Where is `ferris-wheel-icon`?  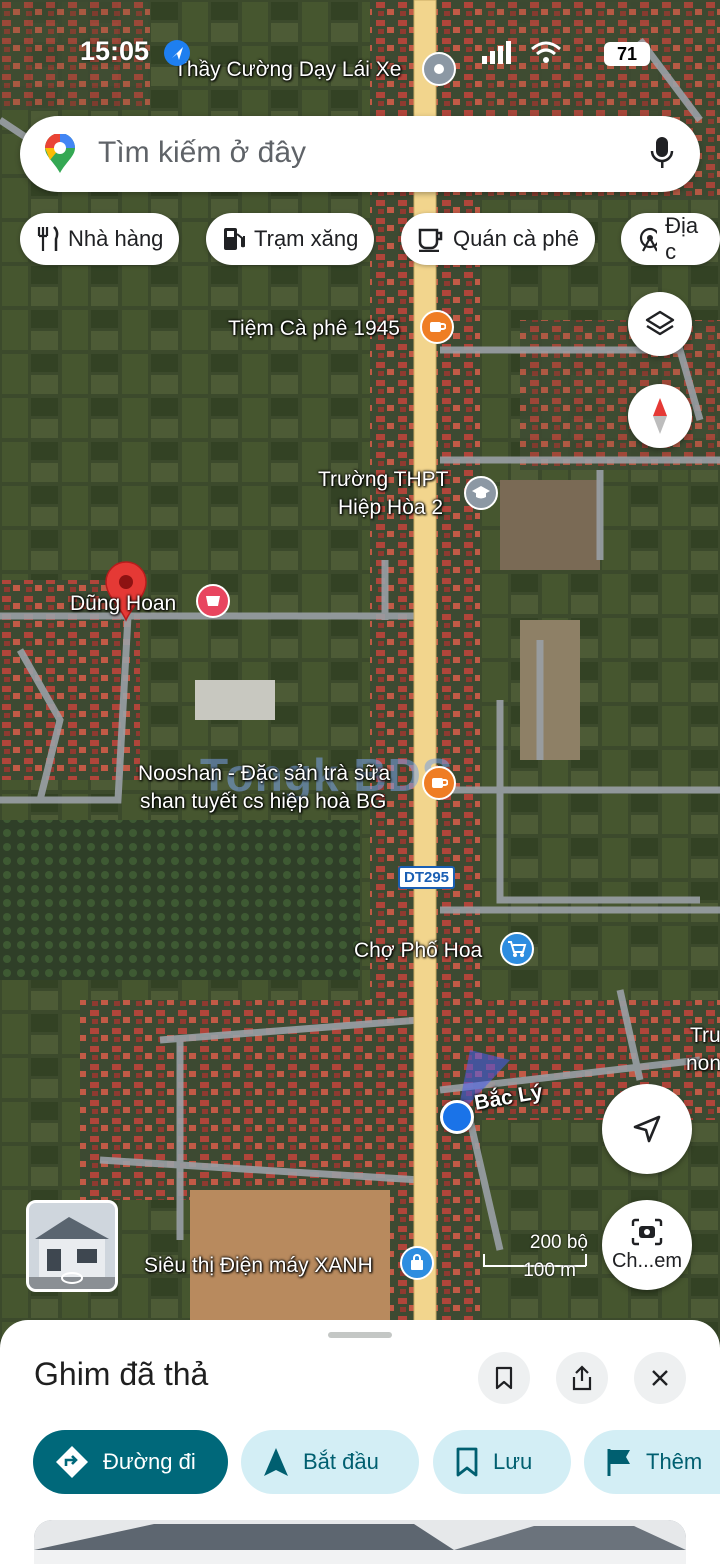
ferris-wheel-icon is located at coordinates (648, 239).